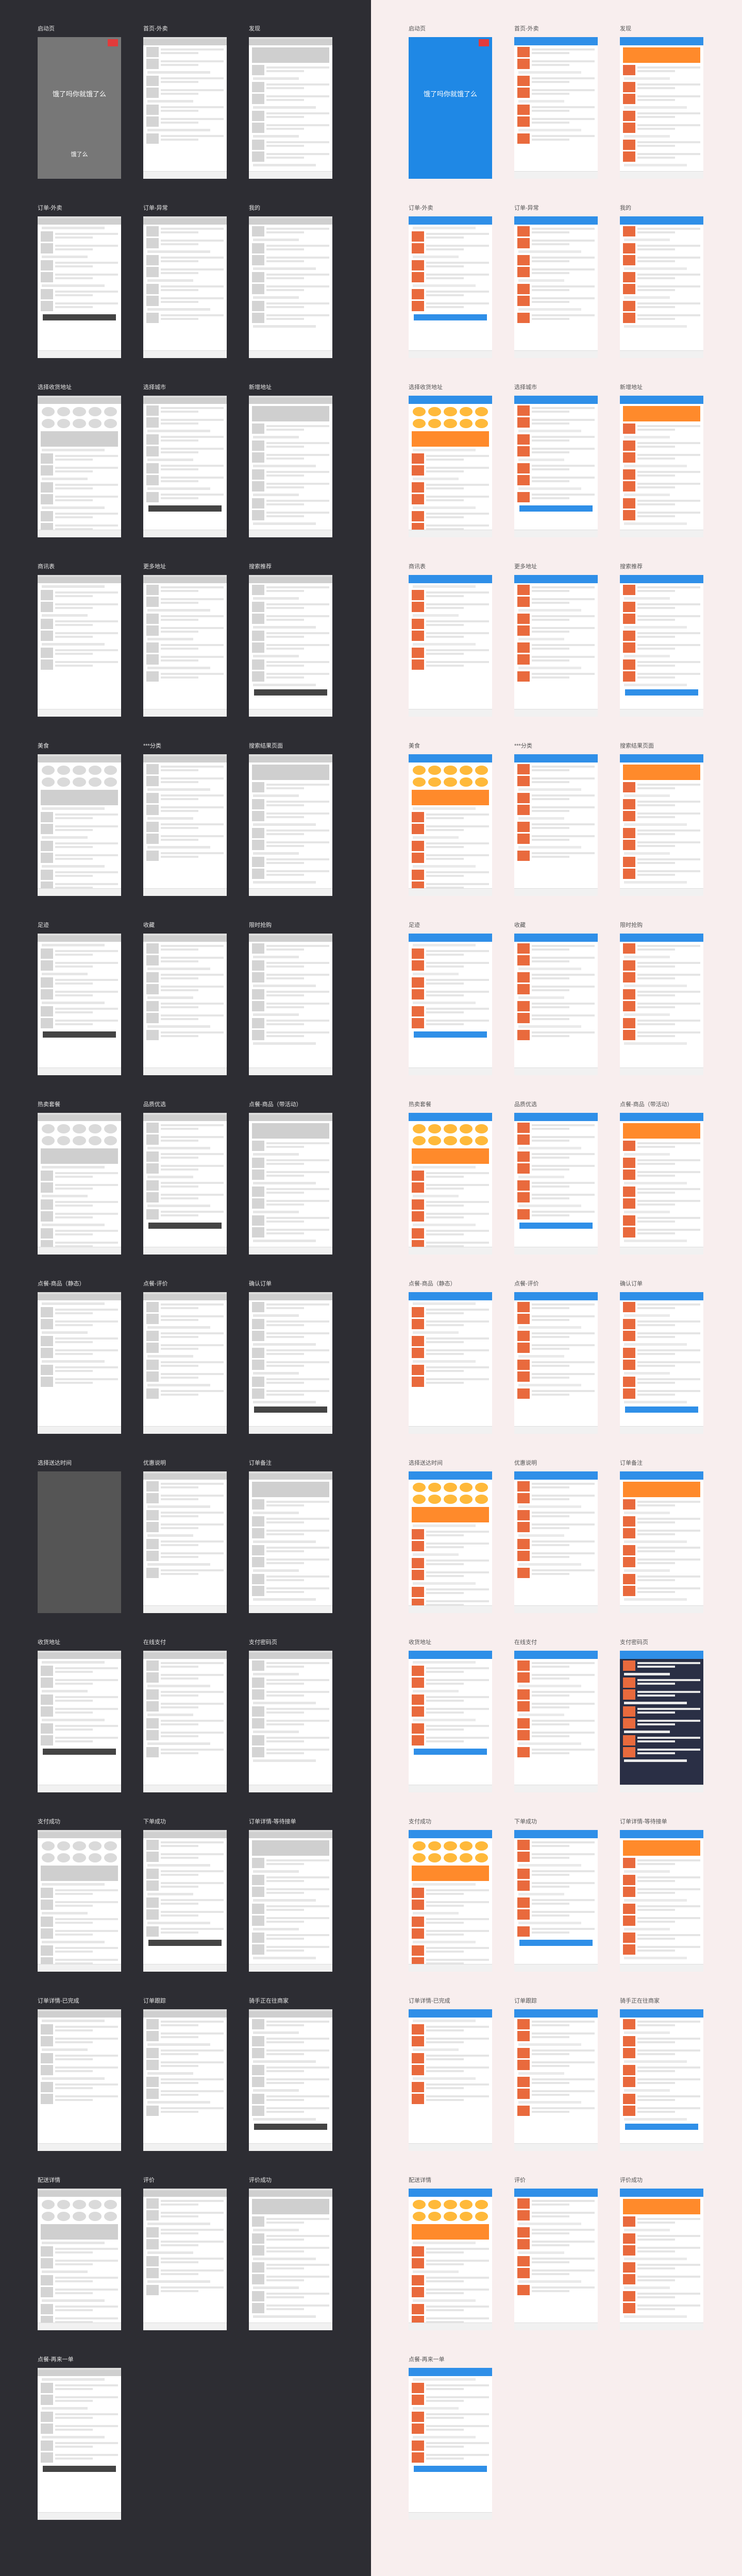 The width and height of the screenshot is (742, 2576). What do you see at coordinates (526, 1284) in the screenshot?
I see `screen-title: 点餐-评价` at bounding box center [526, 1284].